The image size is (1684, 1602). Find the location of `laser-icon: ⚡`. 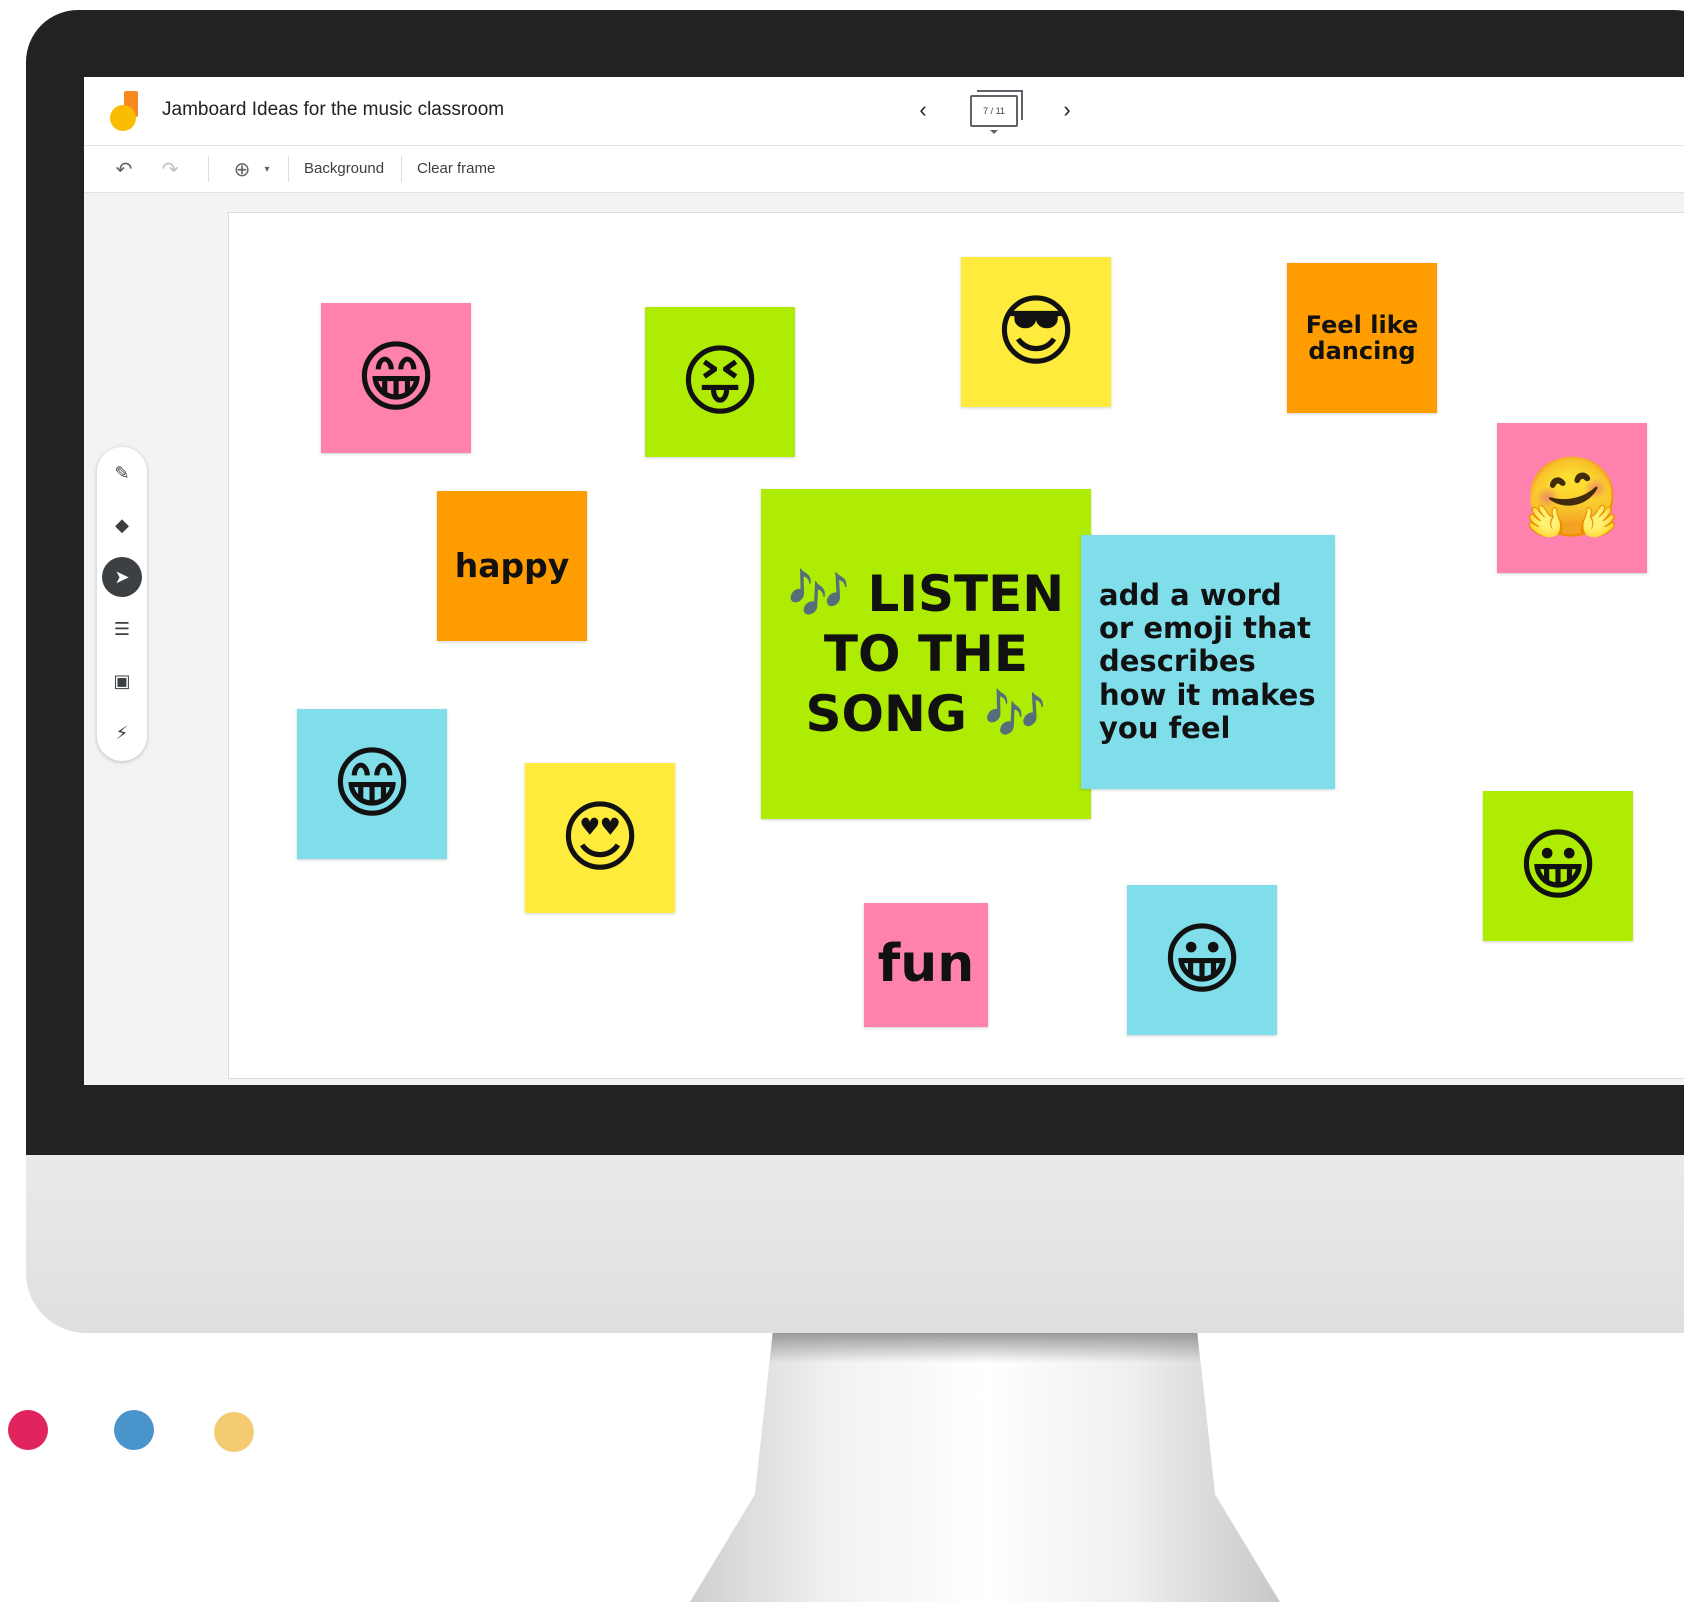

laser-icon: ⚡ is located at coordinates (122, 733).